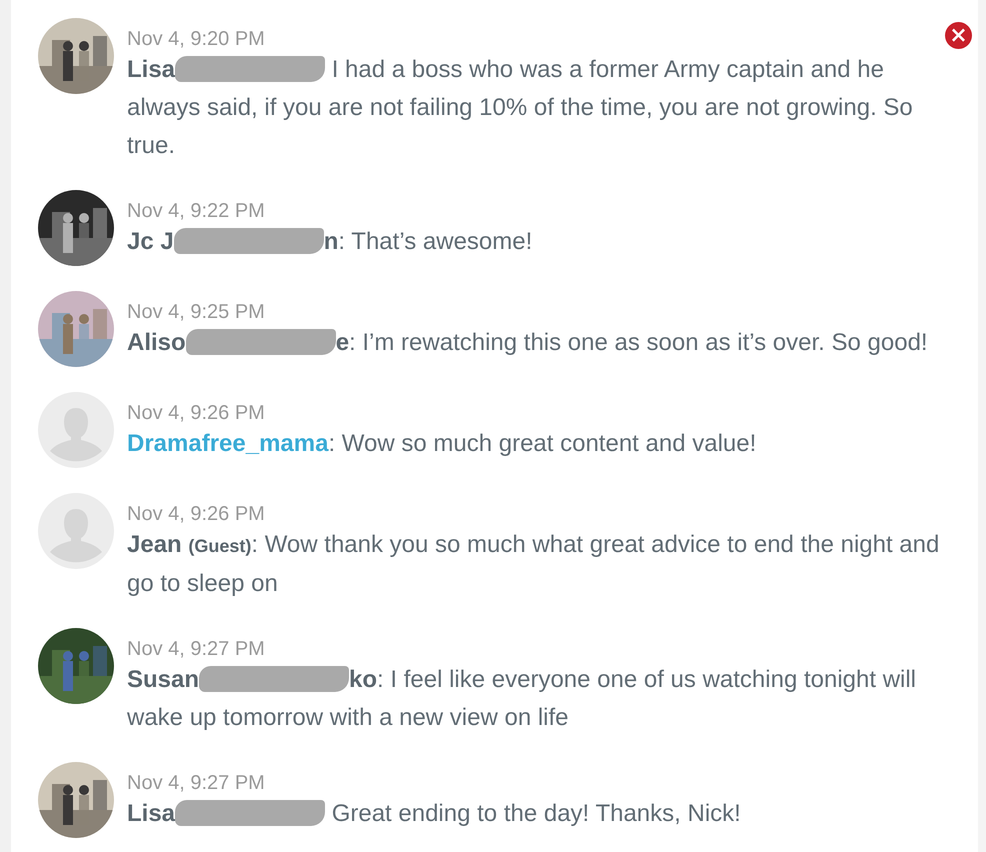 The image size is (986, 852). Describe the element at coordinates (522, 699) in the screenshot. I see `message-text: Susan ko: I feel like everyone one of us watching tonight will wake up tomorrow with a new view on life` at that location.